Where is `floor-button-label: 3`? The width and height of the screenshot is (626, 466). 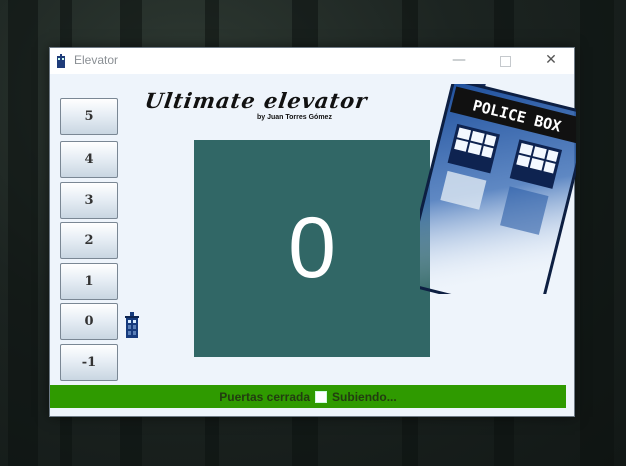
floor-button-label: 3 is located at coordinates (89, 200).